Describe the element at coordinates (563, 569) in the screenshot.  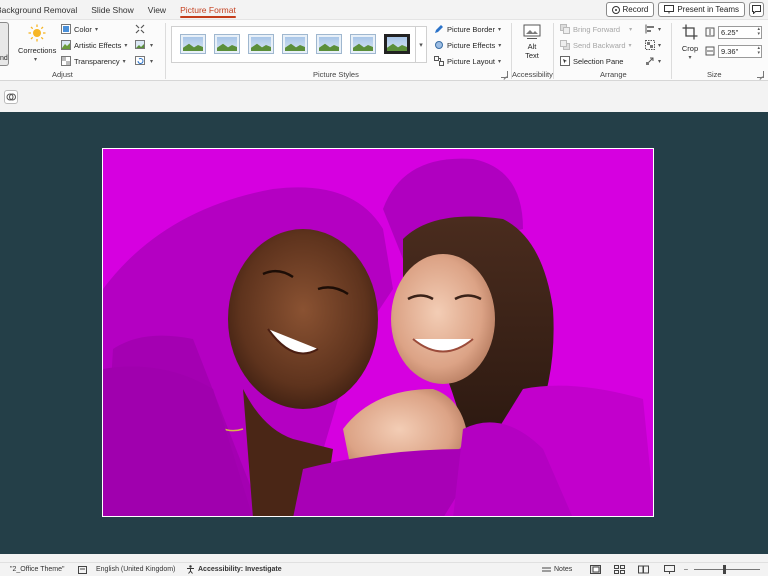
I see `notes-label: Notes` at that location.